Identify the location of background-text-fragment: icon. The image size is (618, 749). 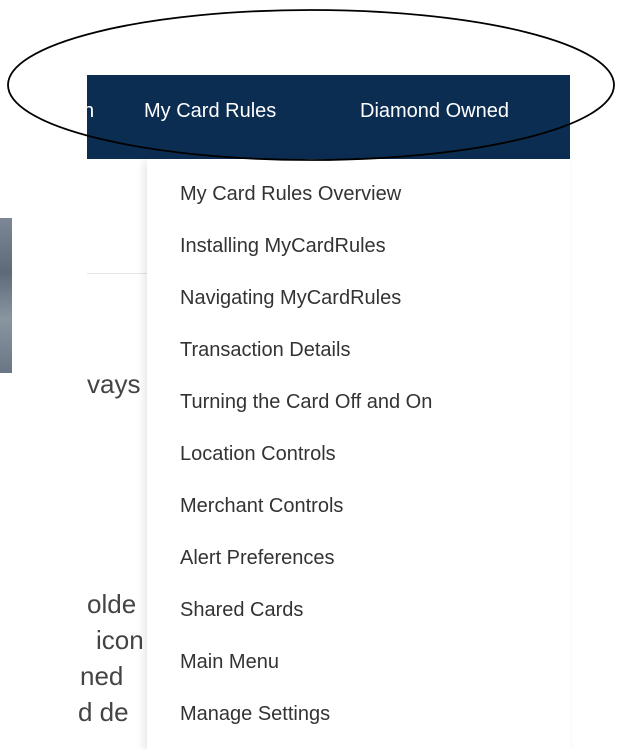
(120, 640).